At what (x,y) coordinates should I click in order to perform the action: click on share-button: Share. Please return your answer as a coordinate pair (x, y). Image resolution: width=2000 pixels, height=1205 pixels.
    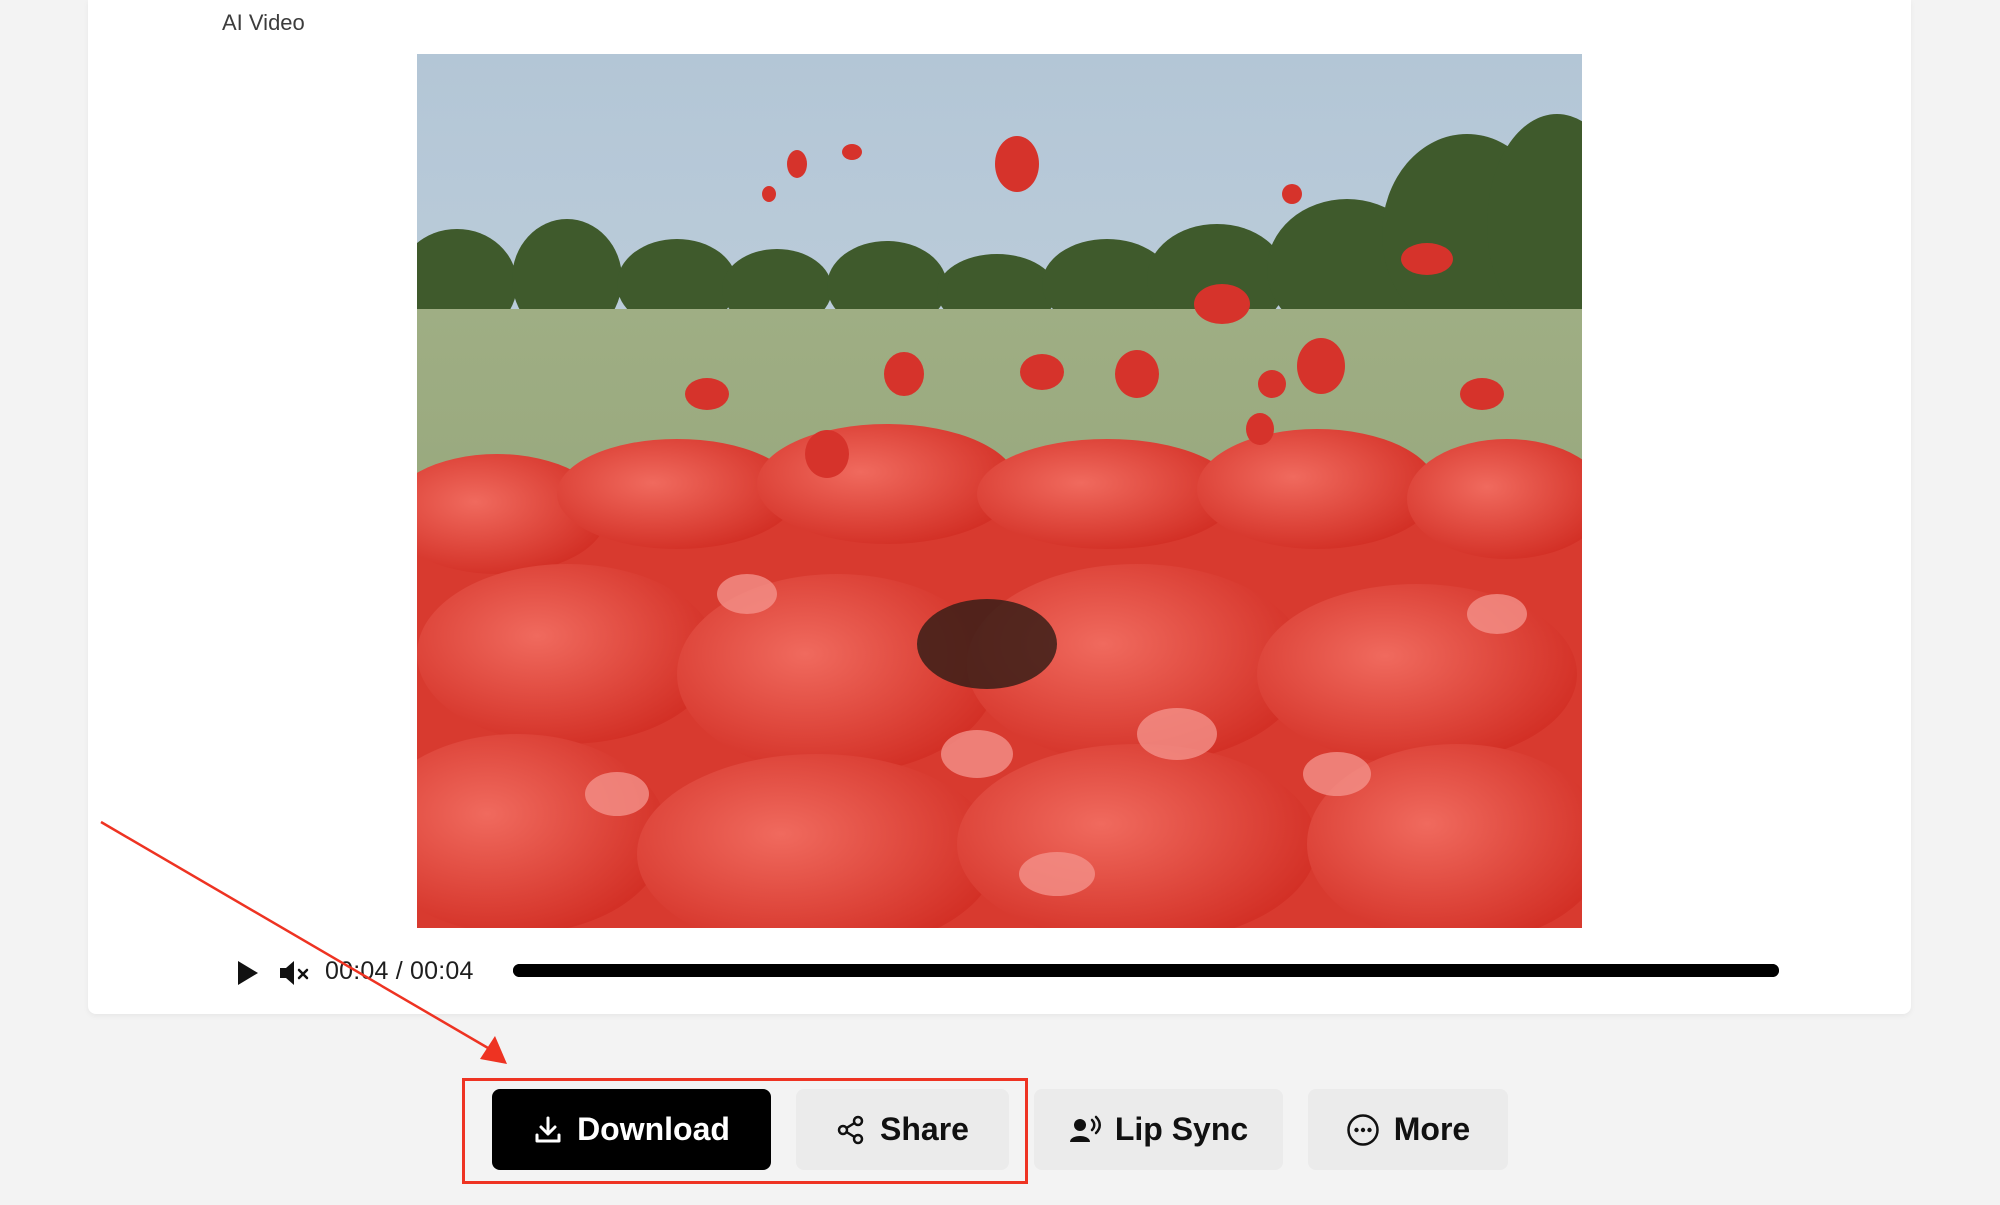
    Looking at the image, I should click on (902, 1129).